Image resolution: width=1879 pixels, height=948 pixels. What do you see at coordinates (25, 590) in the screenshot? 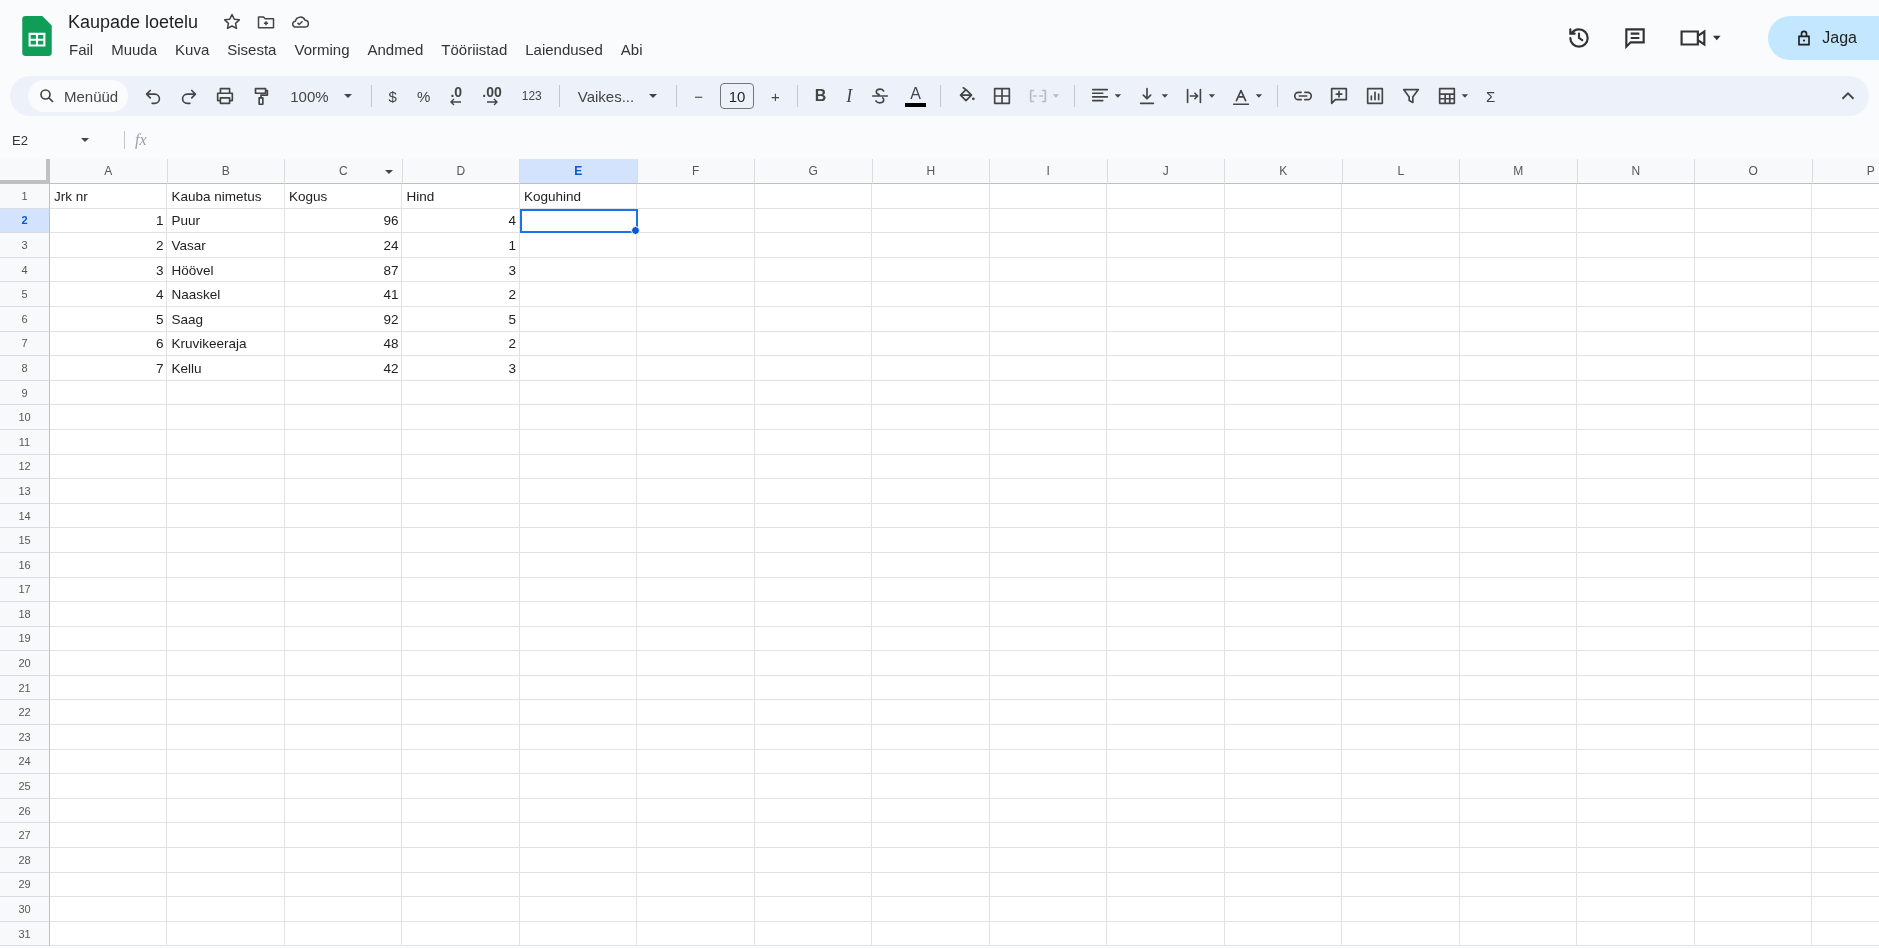
I see `row-header: 17` at bounding box center [25, 590].